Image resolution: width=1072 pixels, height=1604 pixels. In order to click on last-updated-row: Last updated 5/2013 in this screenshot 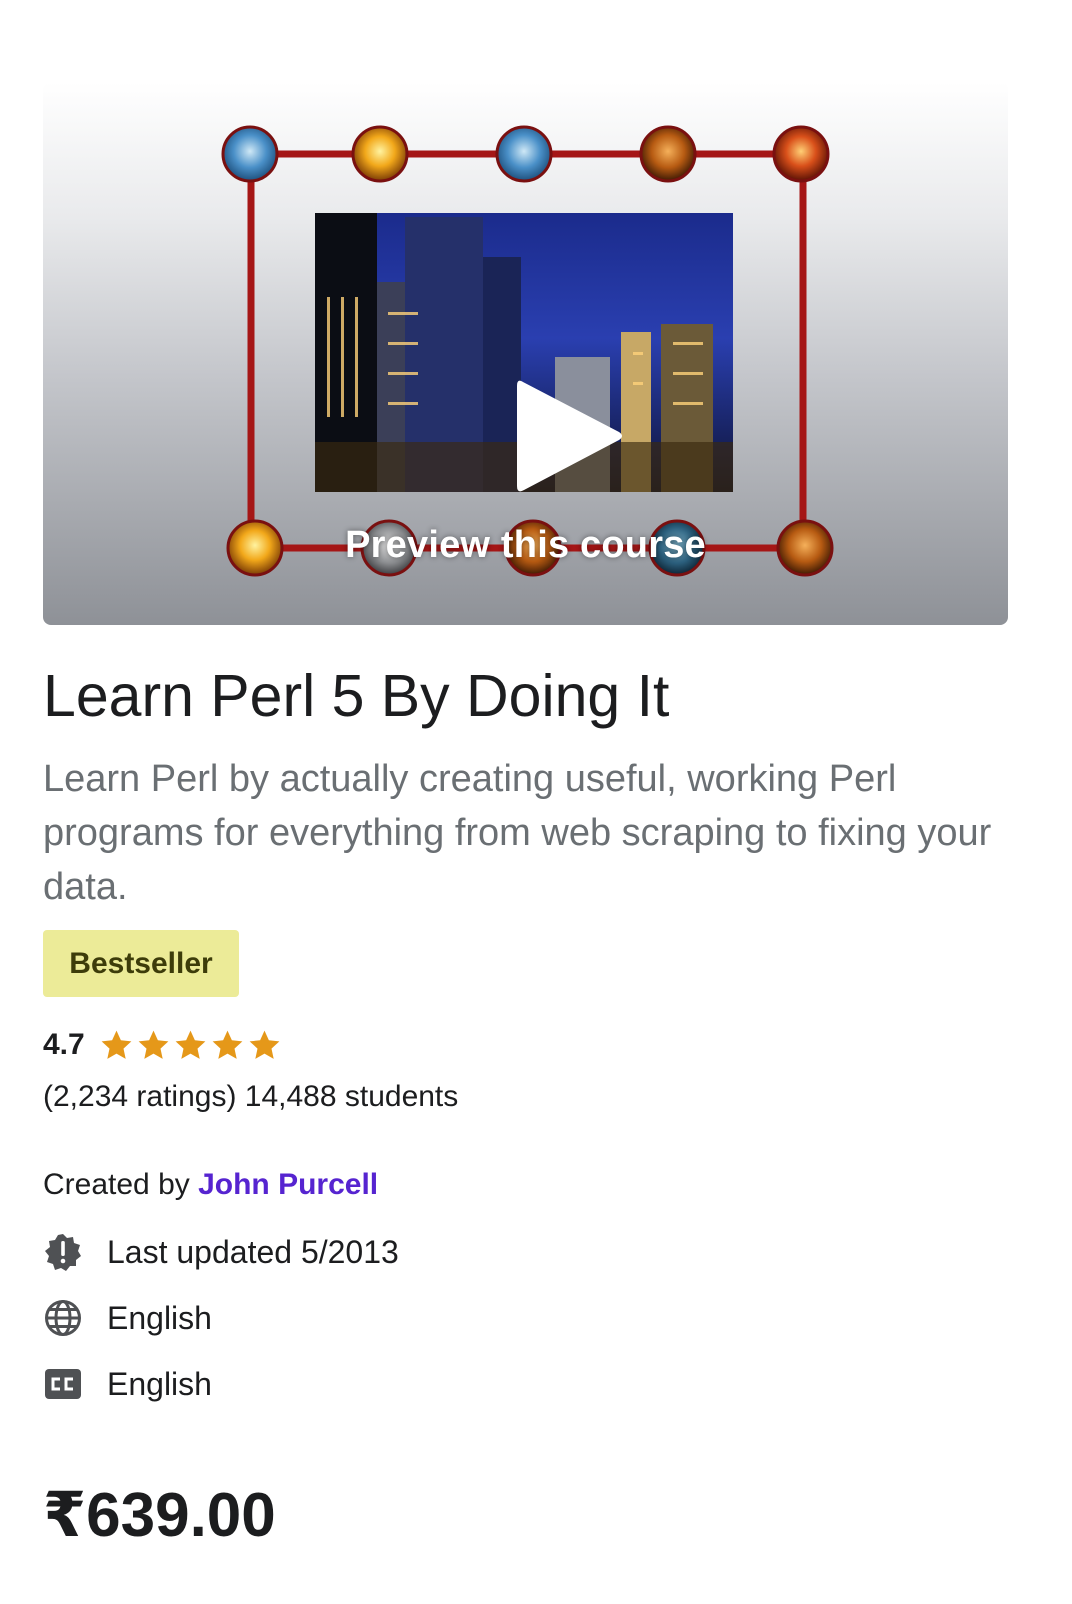, I will do `click(221, 1252)`.